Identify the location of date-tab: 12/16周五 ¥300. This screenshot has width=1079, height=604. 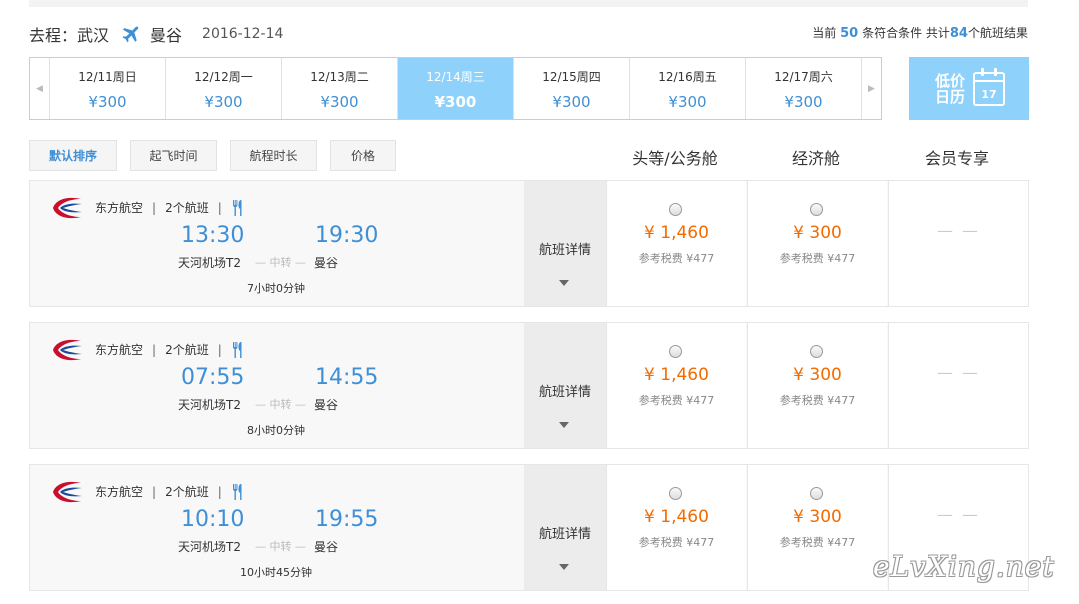
(688, 88).